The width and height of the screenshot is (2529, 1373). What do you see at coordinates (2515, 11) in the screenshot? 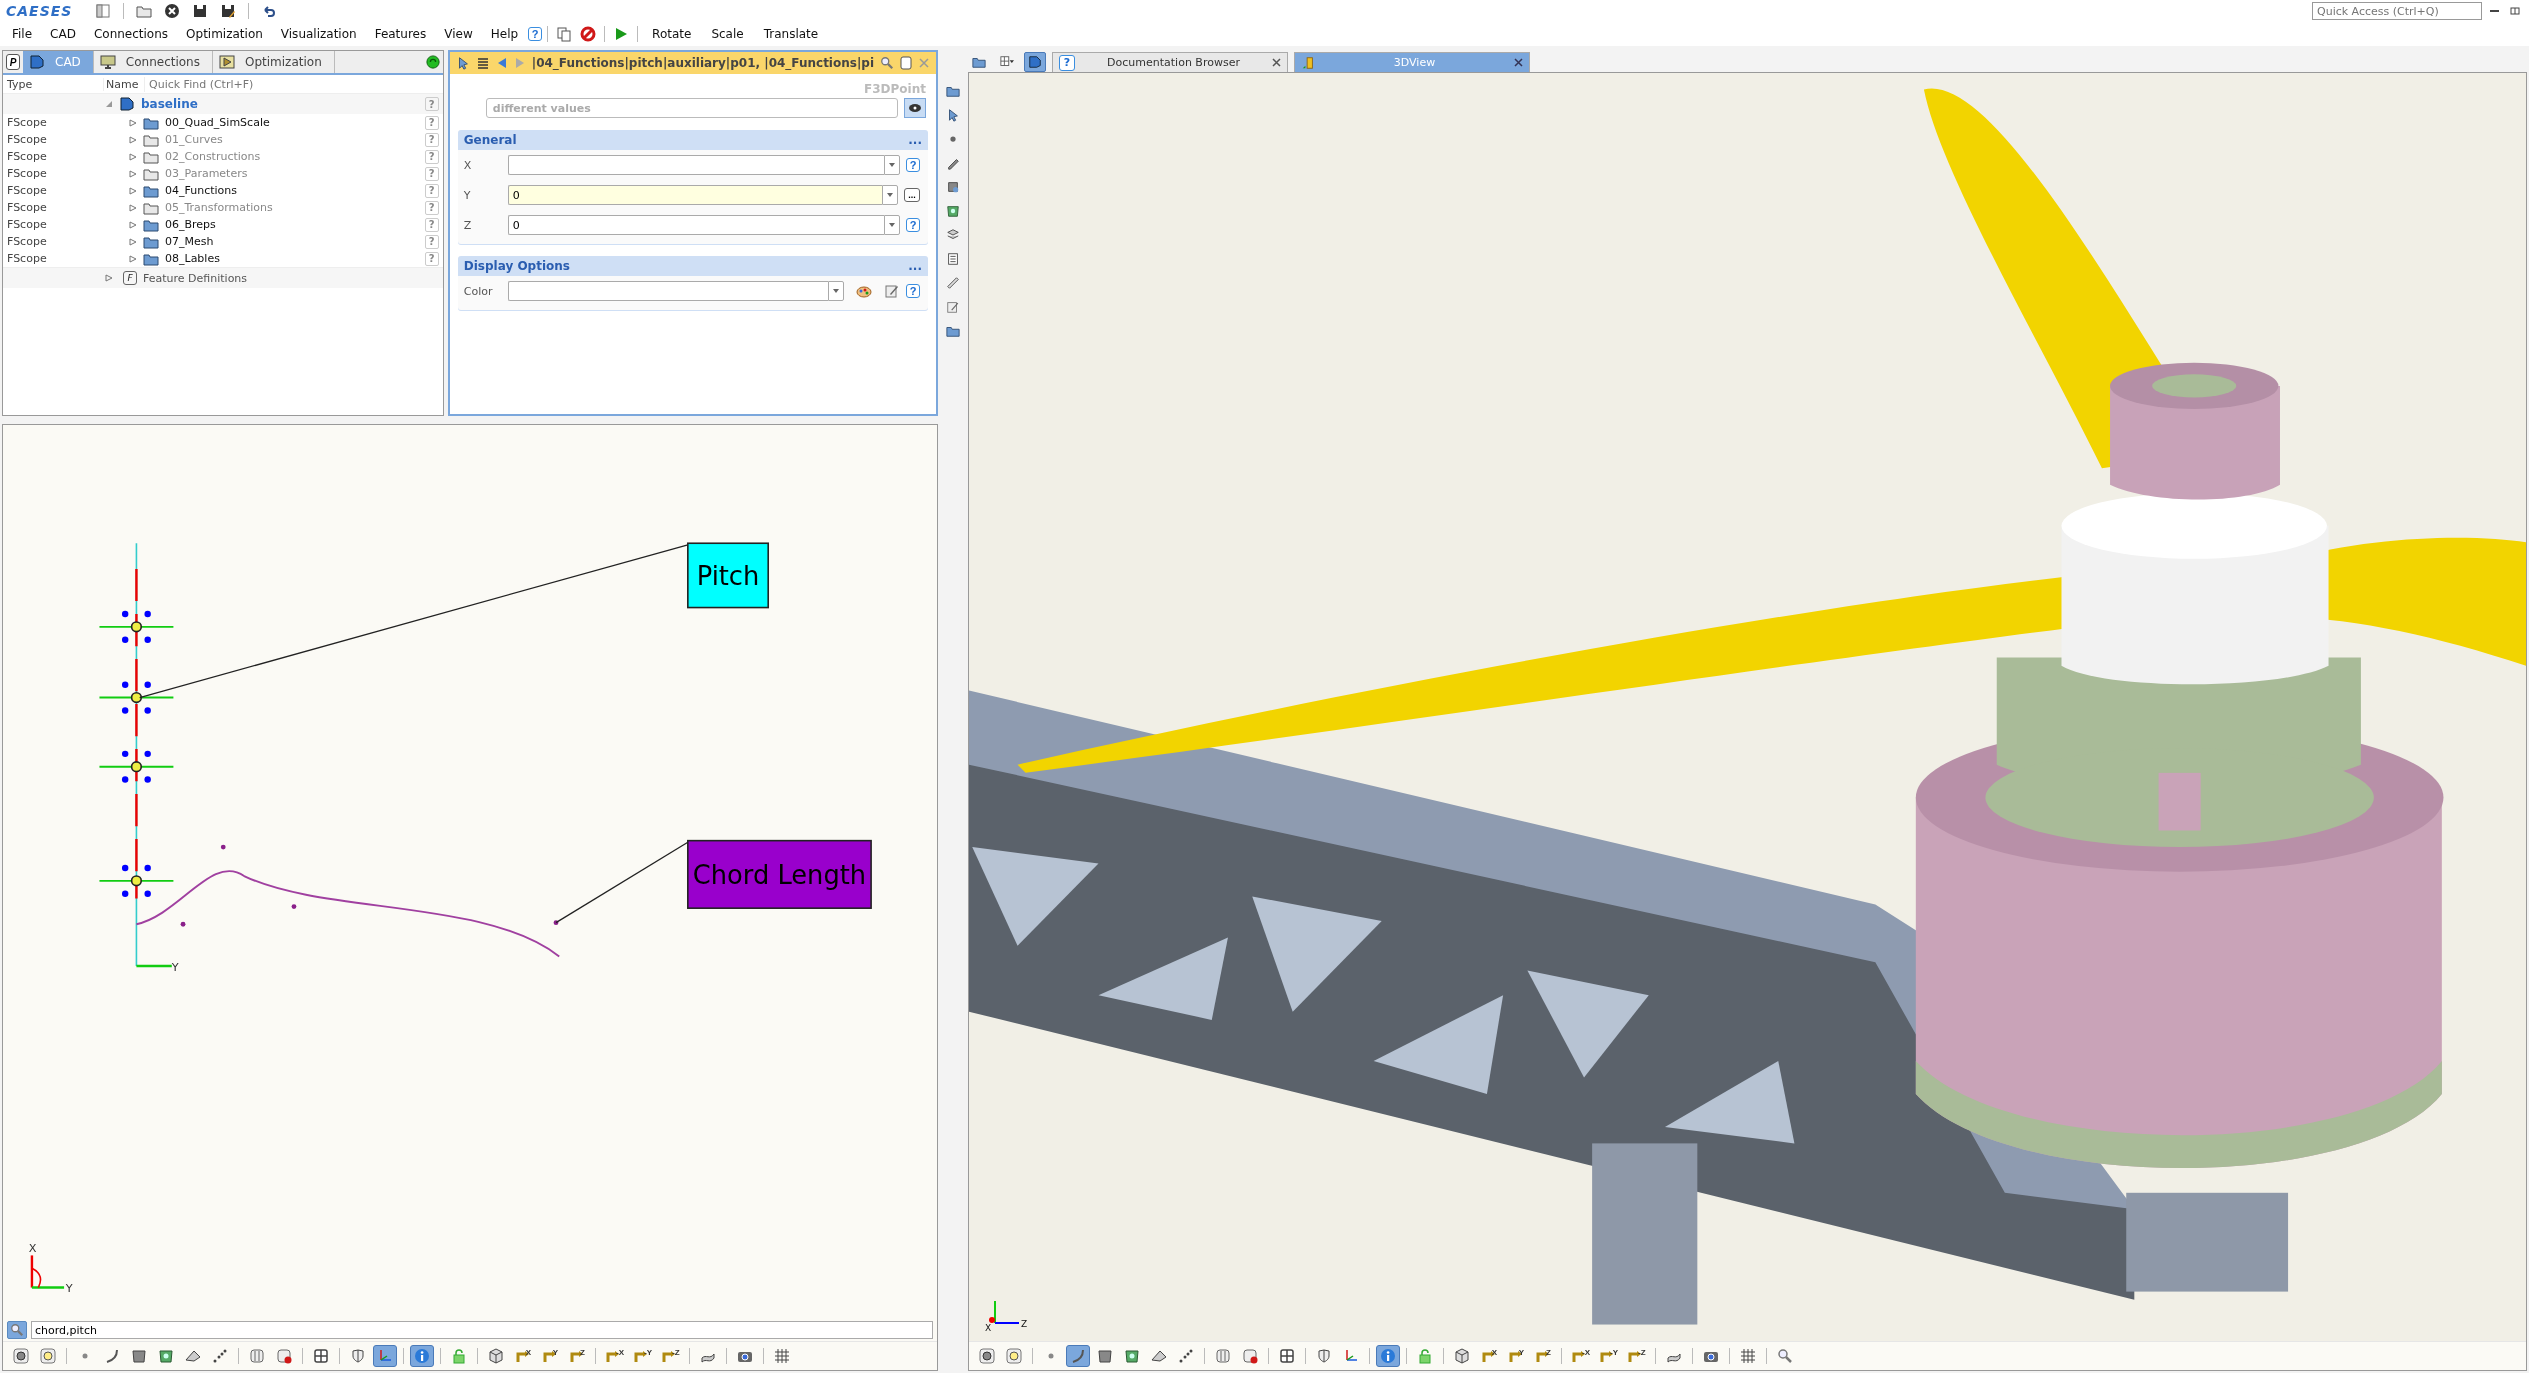
I see `restore-button` at bounding box center [2515, 11].